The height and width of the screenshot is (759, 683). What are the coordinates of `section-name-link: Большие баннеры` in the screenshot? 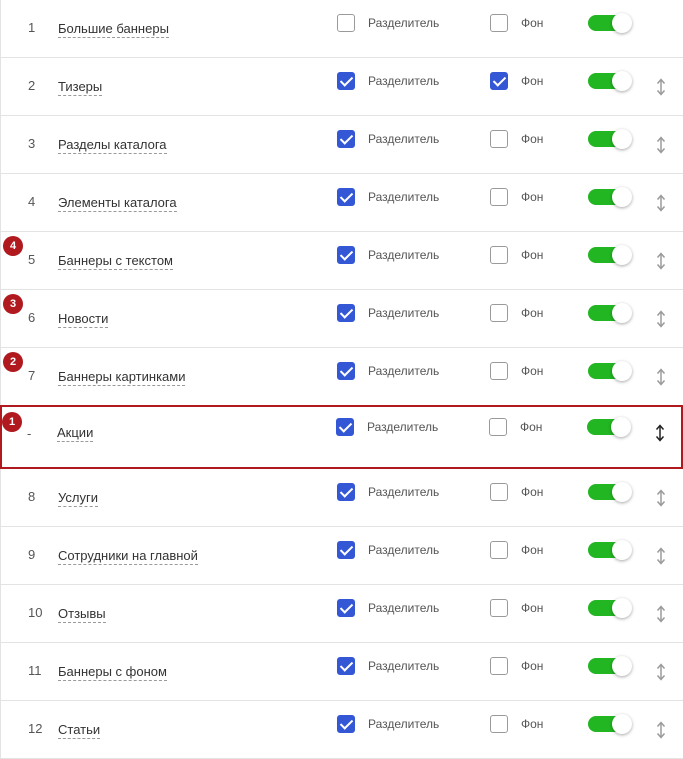 It's located at (113, 29).